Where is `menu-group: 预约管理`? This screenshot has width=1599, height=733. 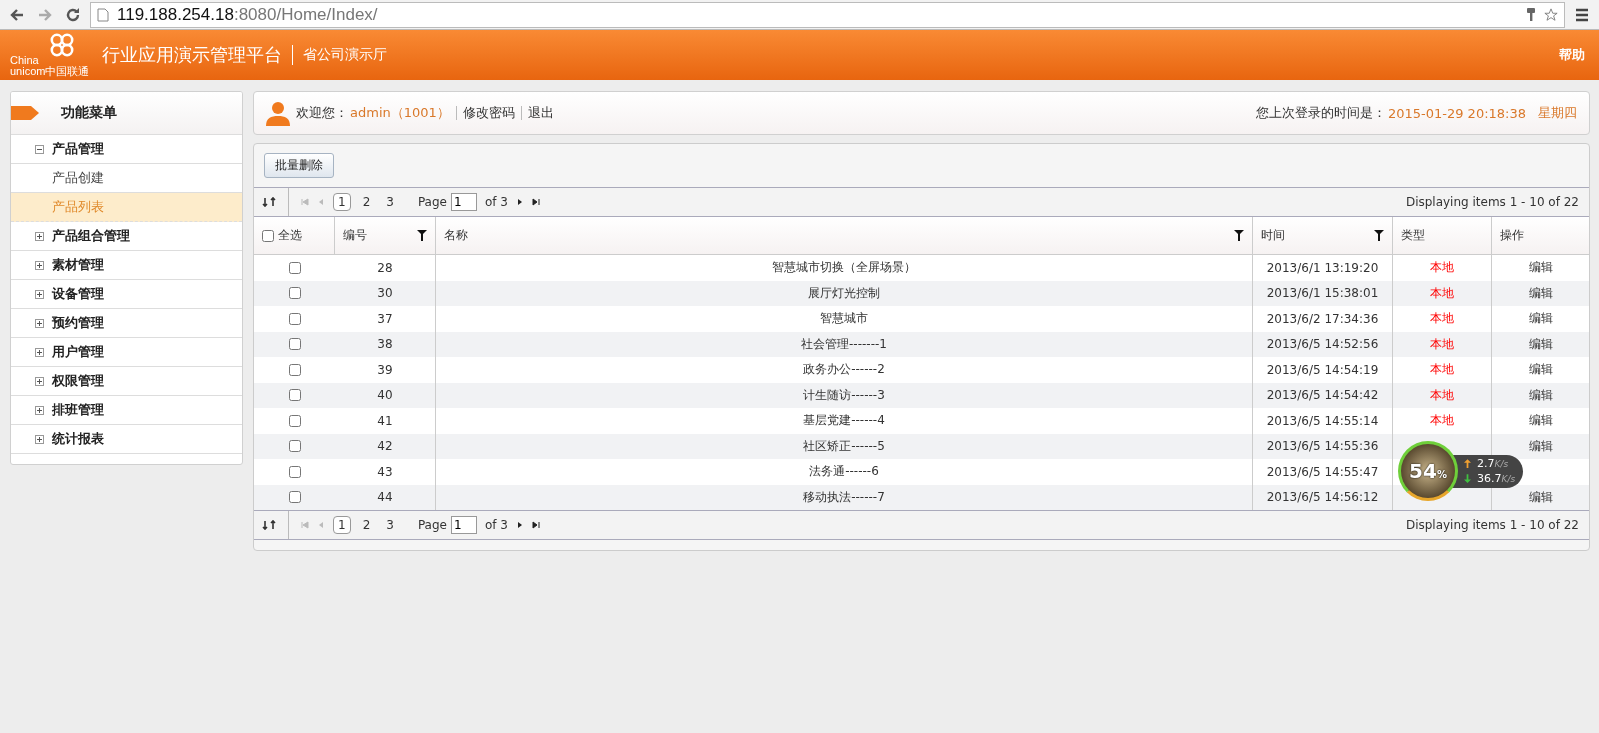
menu-group: 预约管理 is located at coordinates (126, 323).